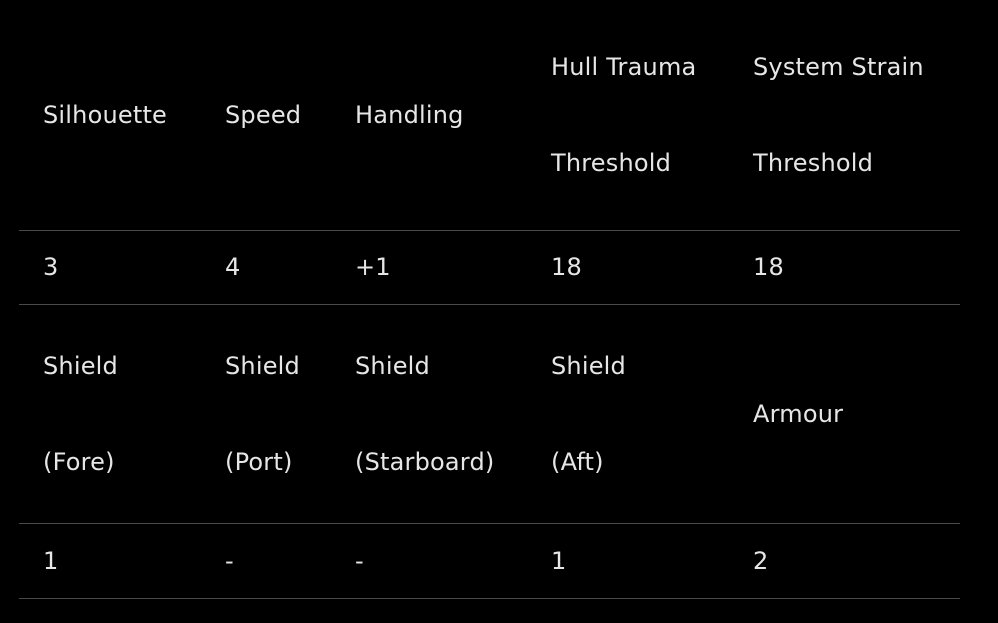 Image resolution: width=998 pixels, height=623 pixels. What do you see at coordinates (259, 462) in the screenshot?
I see `header-label-line-2: (Port)` at bounding box center [259, 462].